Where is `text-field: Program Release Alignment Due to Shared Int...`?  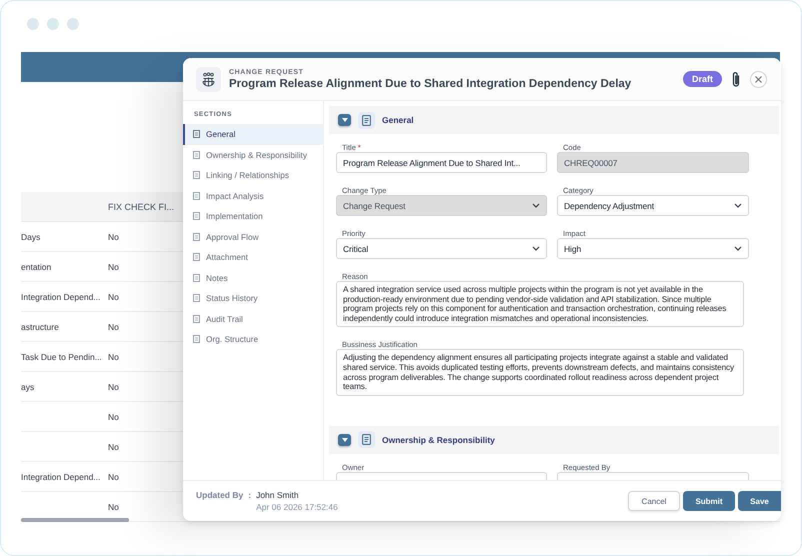
text-field: Program Release Alignment Due to Shared Int... is located at coordinates (441, 162).